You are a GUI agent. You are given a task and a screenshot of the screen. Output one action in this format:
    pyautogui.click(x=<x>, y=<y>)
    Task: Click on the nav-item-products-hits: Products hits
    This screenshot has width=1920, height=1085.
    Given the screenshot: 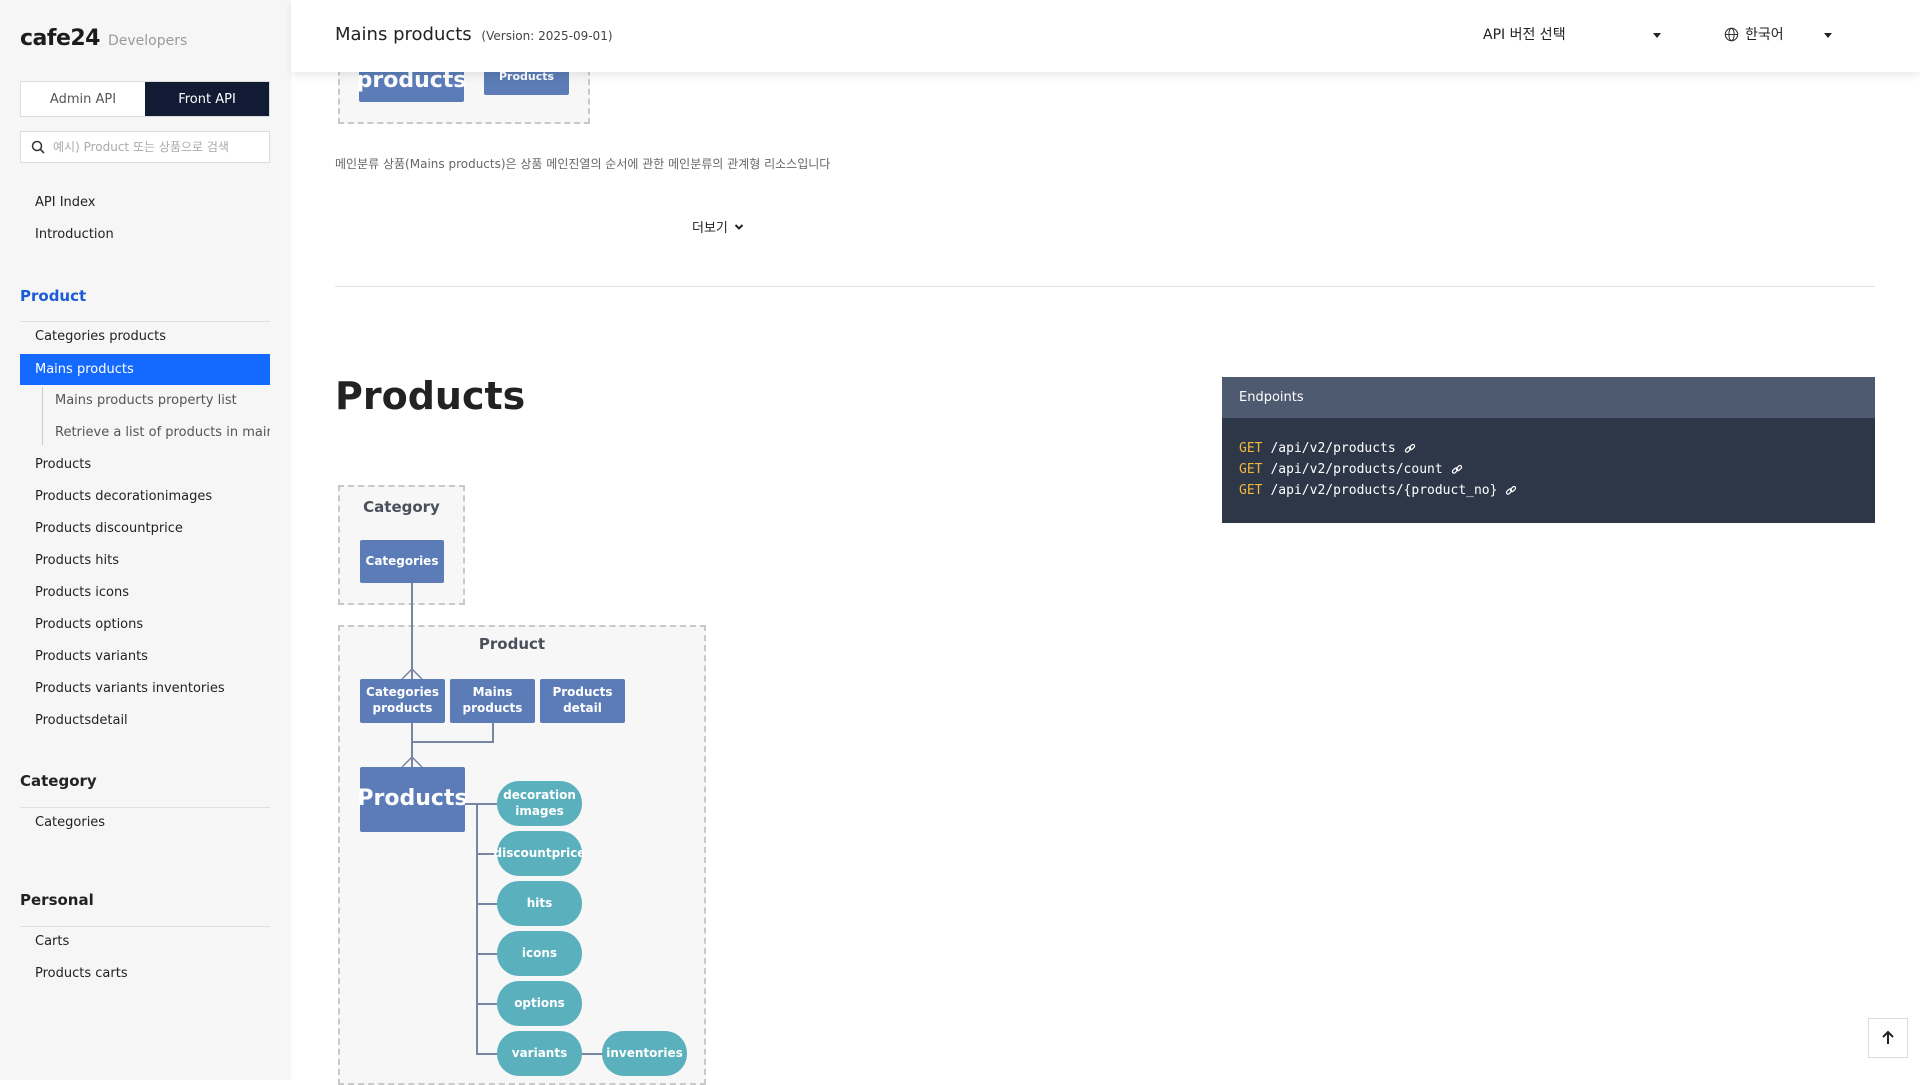 What is the action you would take?
    pyautogui.click(x=77, y=560)
    